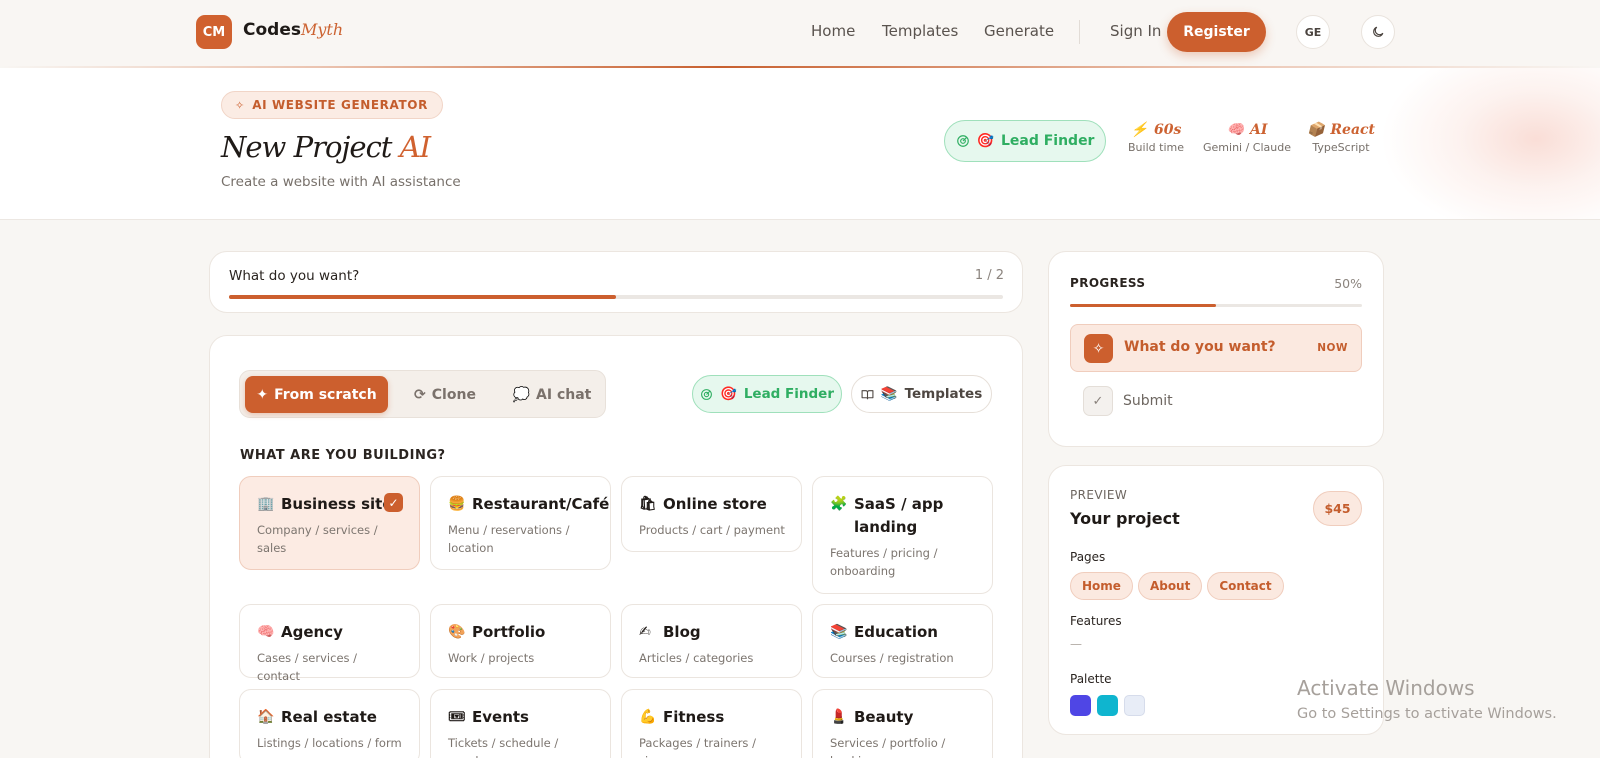 The image size is (1600, 758). I want to click on page-chip-about: About, so click(1170, 586).